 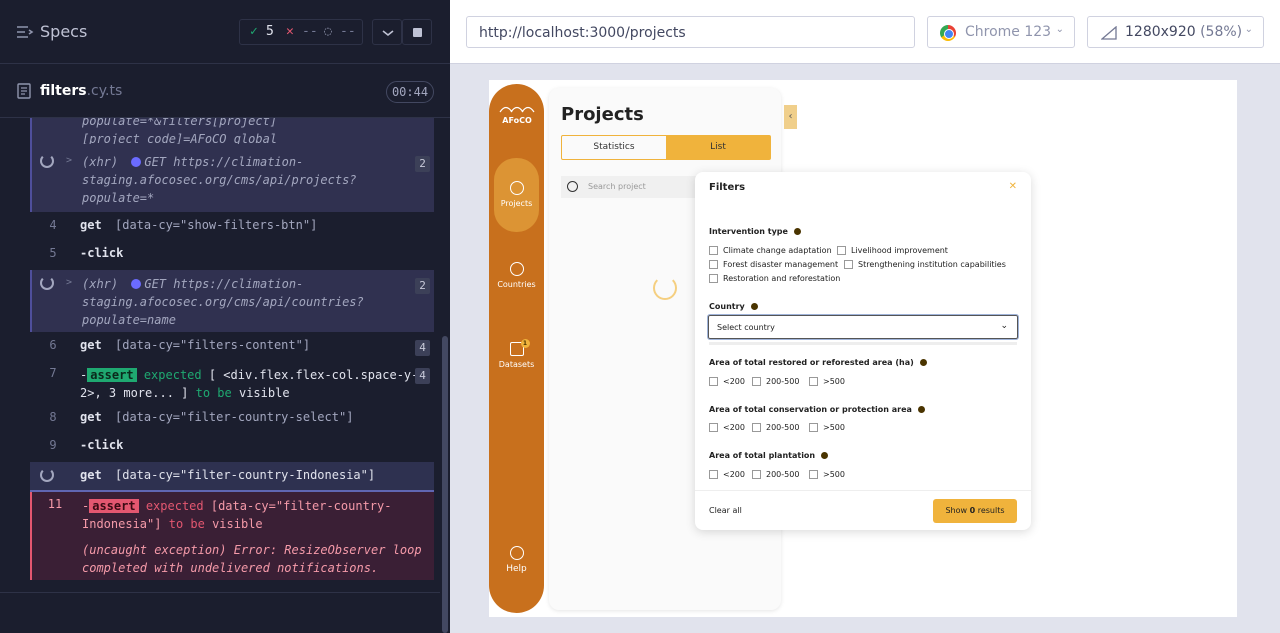 What do you see at coordinates (1221, 32) in the screenshot?
I see `viewport-scale: (58%)` at bounding box center [1221, 32].